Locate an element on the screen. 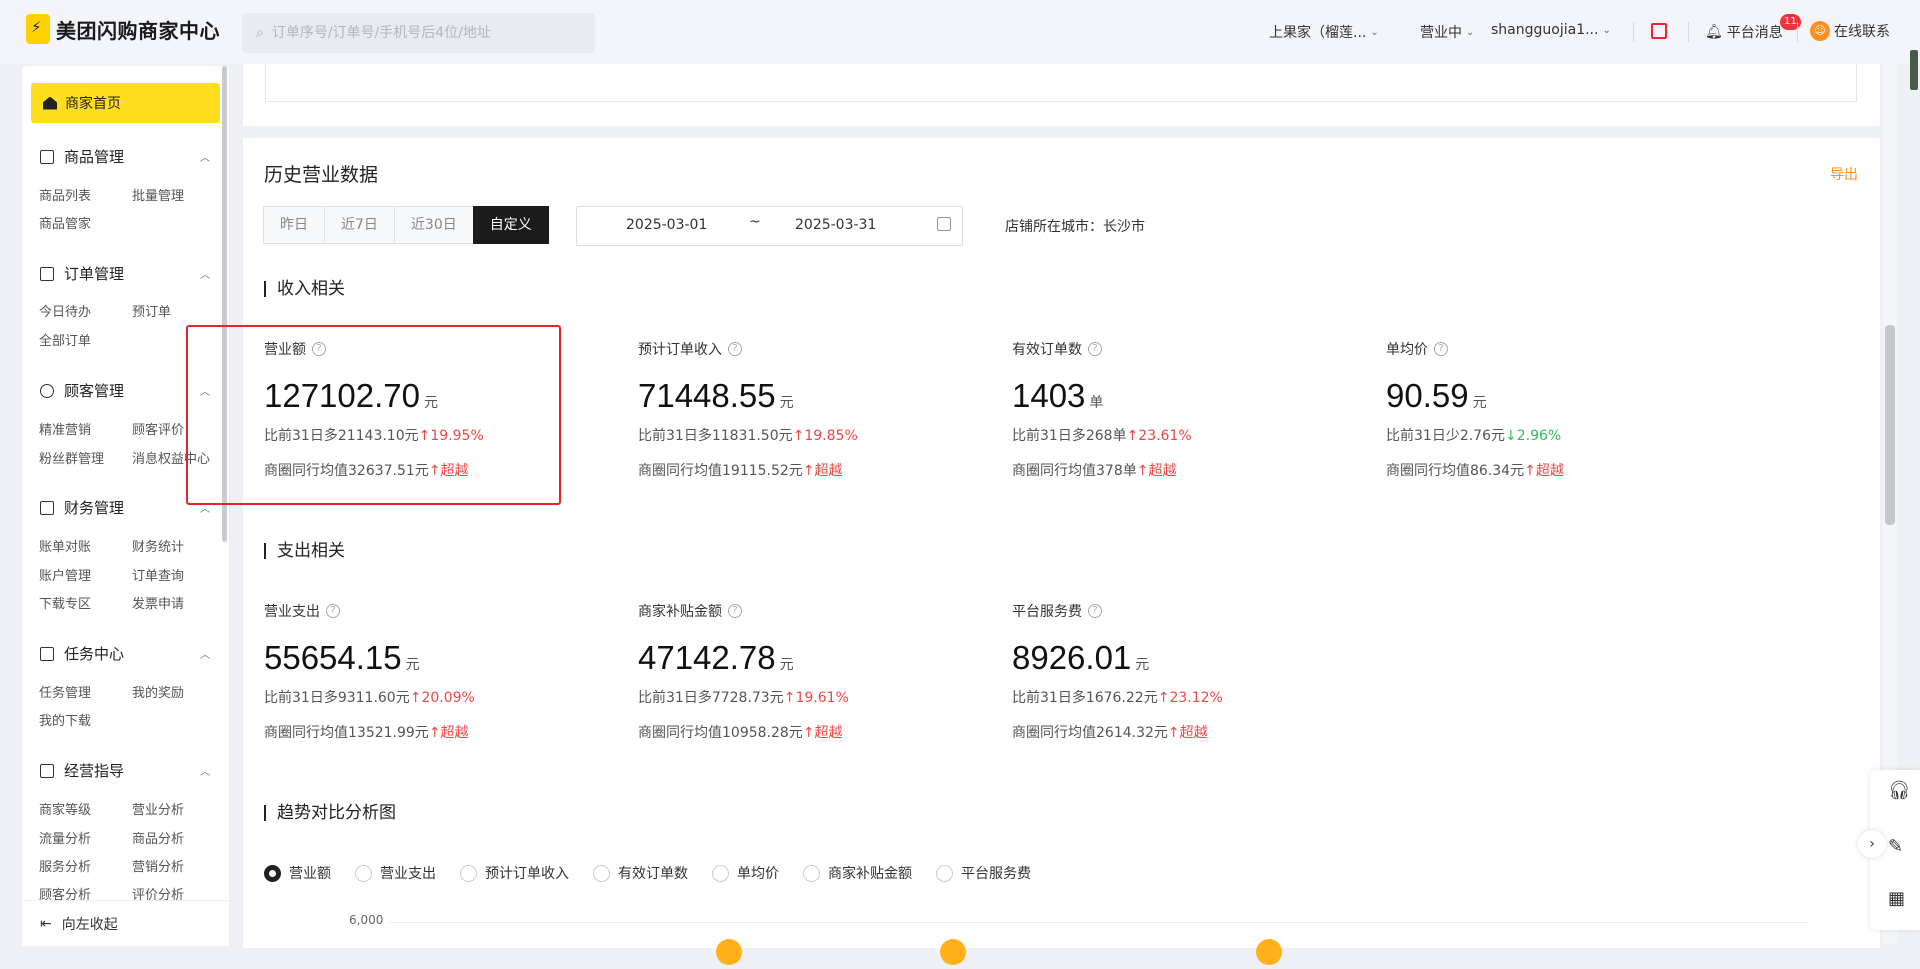 Image resolution: width=1920 pixels, height=969 pixels. corner-widget is located at coordinates (1914, 70).